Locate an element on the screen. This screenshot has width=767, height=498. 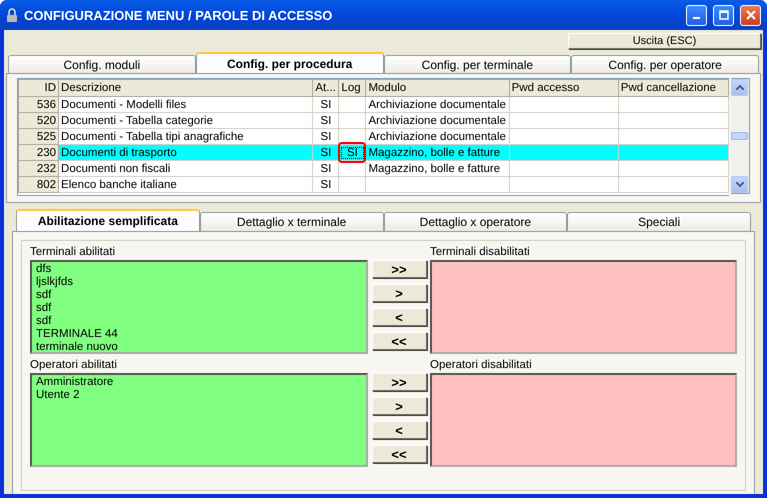
tab: Config. moduli is located at coordinates (102, 64).